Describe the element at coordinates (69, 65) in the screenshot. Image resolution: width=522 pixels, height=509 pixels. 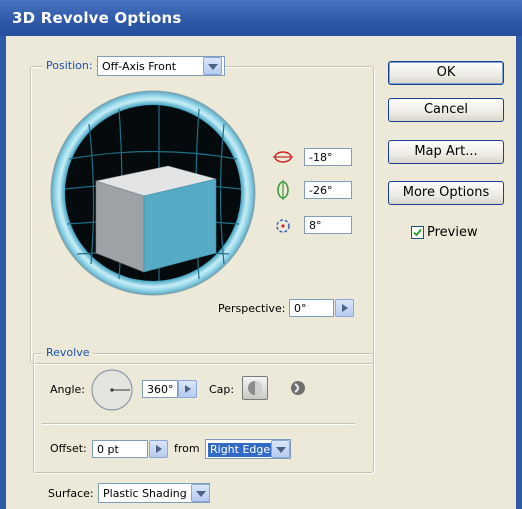
I see `position-legend: Position:` at that location.